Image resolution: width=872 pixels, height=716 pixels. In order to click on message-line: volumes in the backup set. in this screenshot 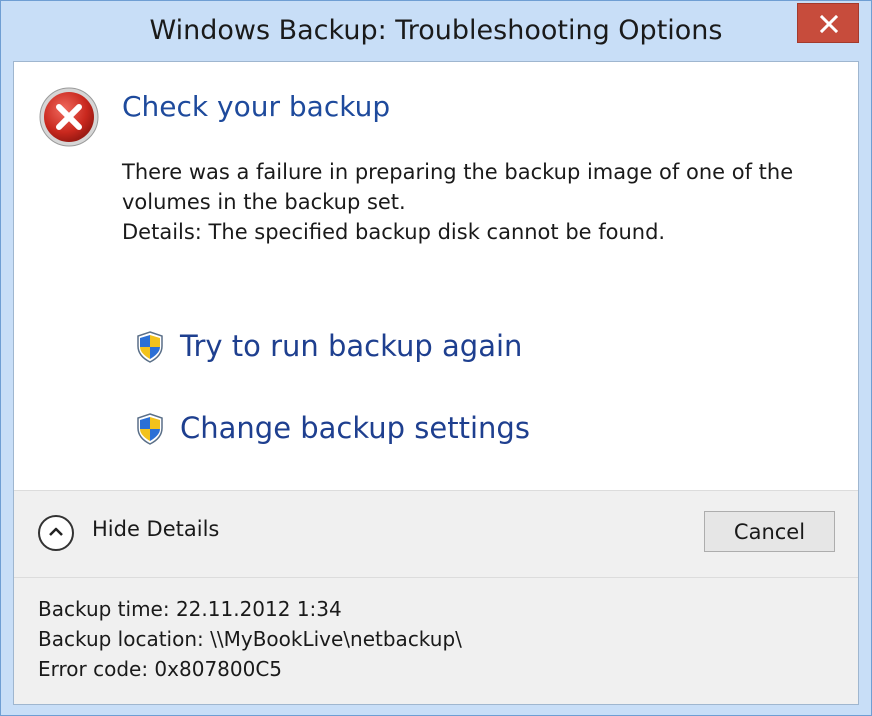, I will do `click(264, 202)`.